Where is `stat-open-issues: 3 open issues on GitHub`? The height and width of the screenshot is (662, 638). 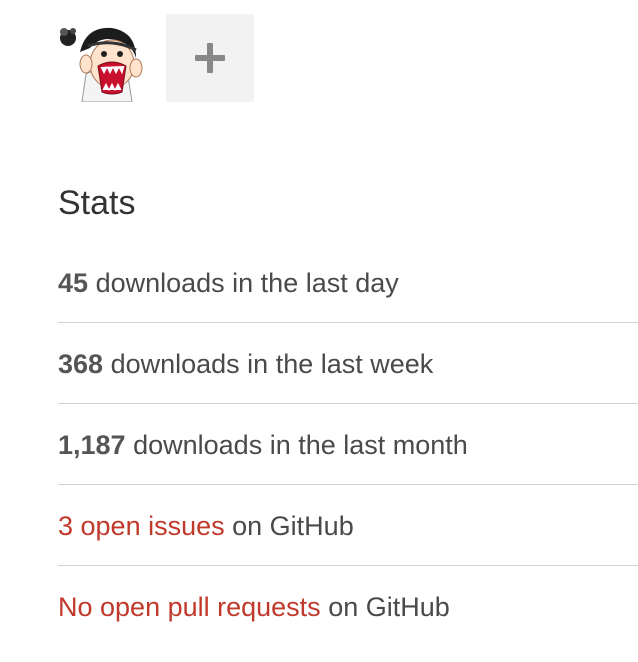 stat-open-issues: 3 open issues on GitHub is located at coordinates (348, 525).